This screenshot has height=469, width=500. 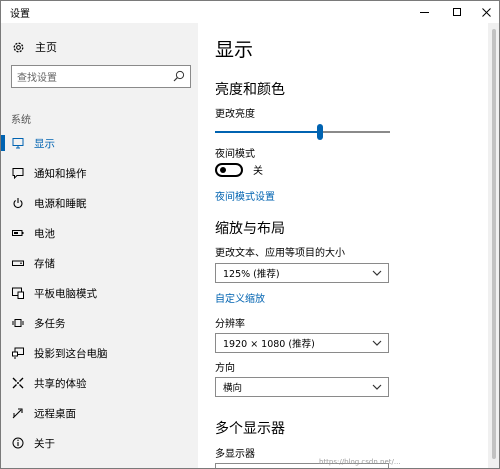 What do you see at coordinates (240, 297) in the screenshot?
I see `custom-scaling-link: 自定义缩放` at bounding box center [240, 297].